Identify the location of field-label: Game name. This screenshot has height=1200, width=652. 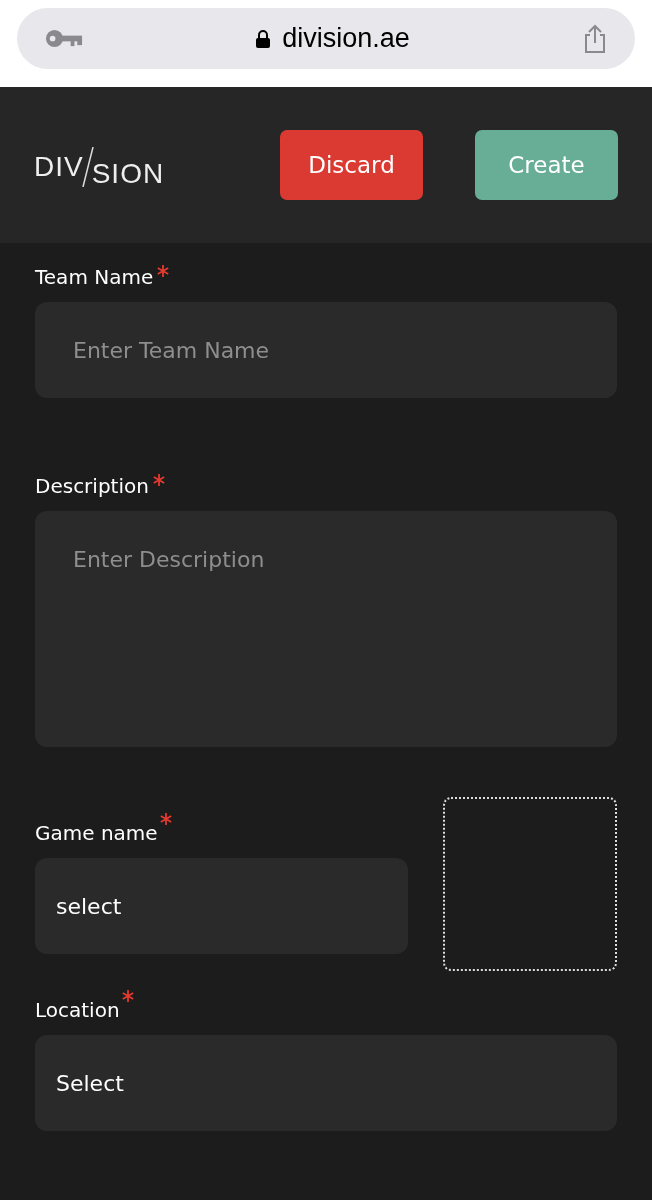
(96, 833).